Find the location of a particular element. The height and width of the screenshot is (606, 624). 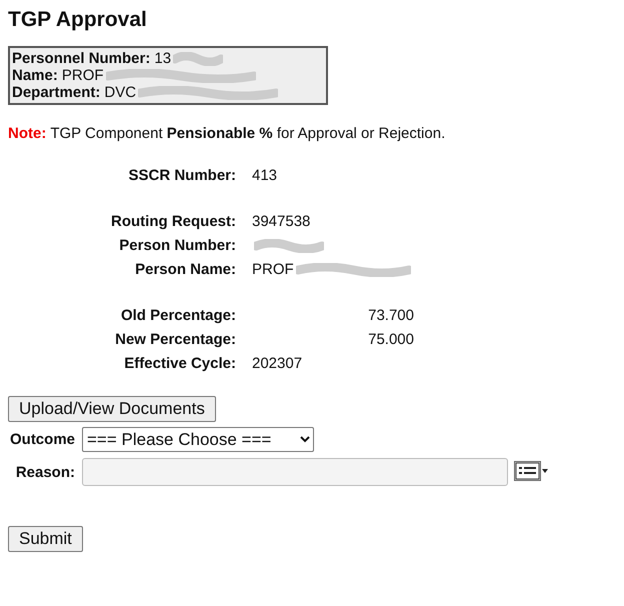

note-text: TGP Component Pensionable % for Approval or Rejection. is located at coordinates (248, 133).